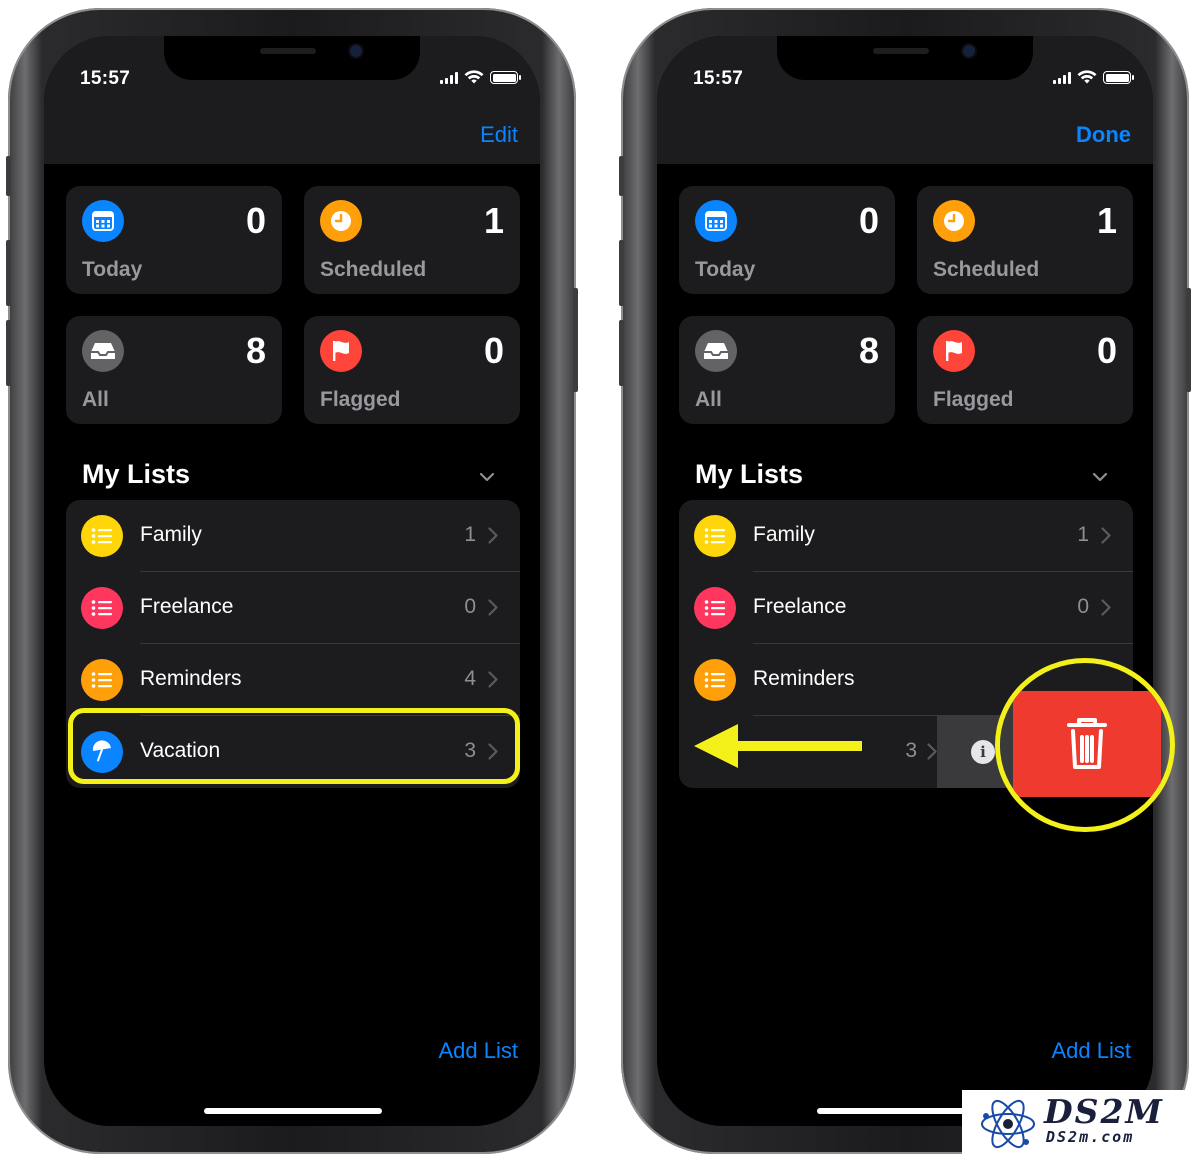  Describe the element at coordinates (1103, 135) in the screenshot. I see `done-button: Done` at that location.